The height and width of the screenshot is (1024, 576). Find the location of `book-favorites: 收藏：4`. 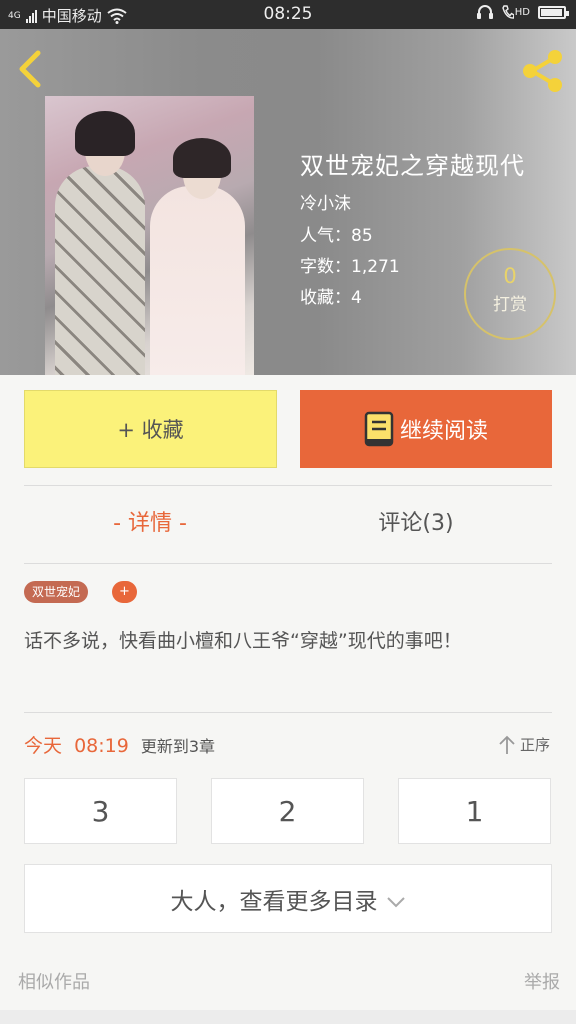

book-favorites: 收藏：4 is located at coordinates (331, 298).